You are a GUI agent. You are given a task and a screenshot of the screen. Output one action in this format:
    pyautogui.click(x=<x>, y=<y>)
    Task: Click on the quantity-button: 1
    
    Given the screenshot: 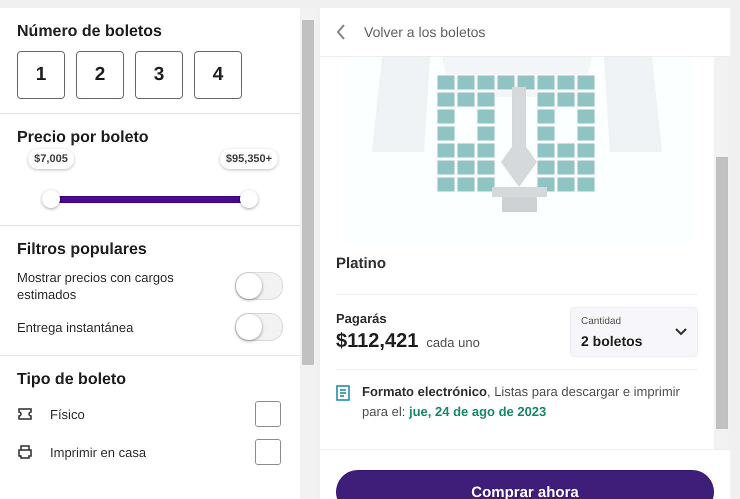 What is the action you would take?
    pyautogui.click(x=41, y=75)
    